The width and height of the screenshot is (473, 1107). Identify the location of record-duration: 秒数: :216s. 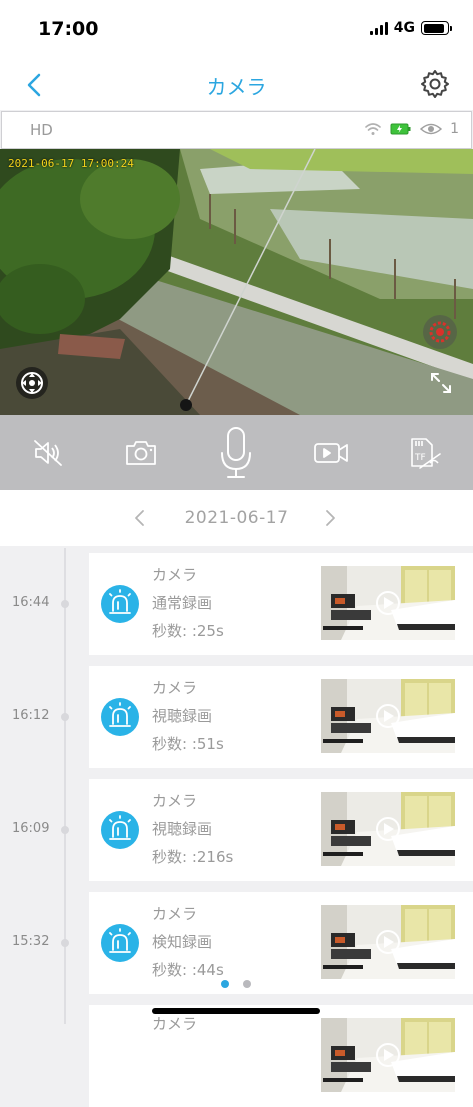
(193, 857).